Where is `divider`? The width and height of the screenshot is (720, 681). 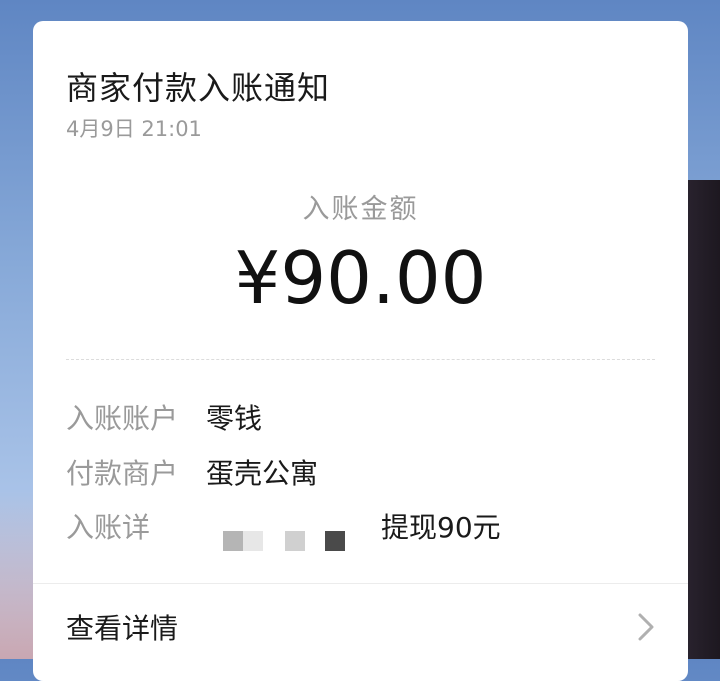
divider is located at coordinates (360, 359).